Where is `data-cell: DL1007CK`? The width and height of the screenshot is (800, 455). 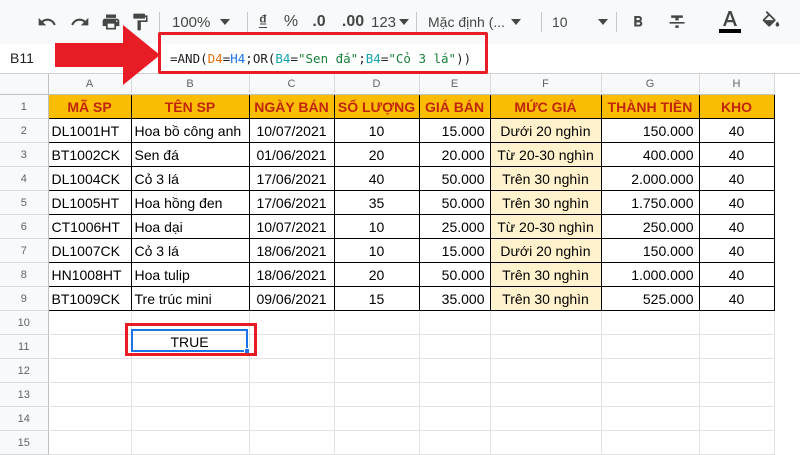
data-cell: DL1007CK is located at coordinates (89, 250).